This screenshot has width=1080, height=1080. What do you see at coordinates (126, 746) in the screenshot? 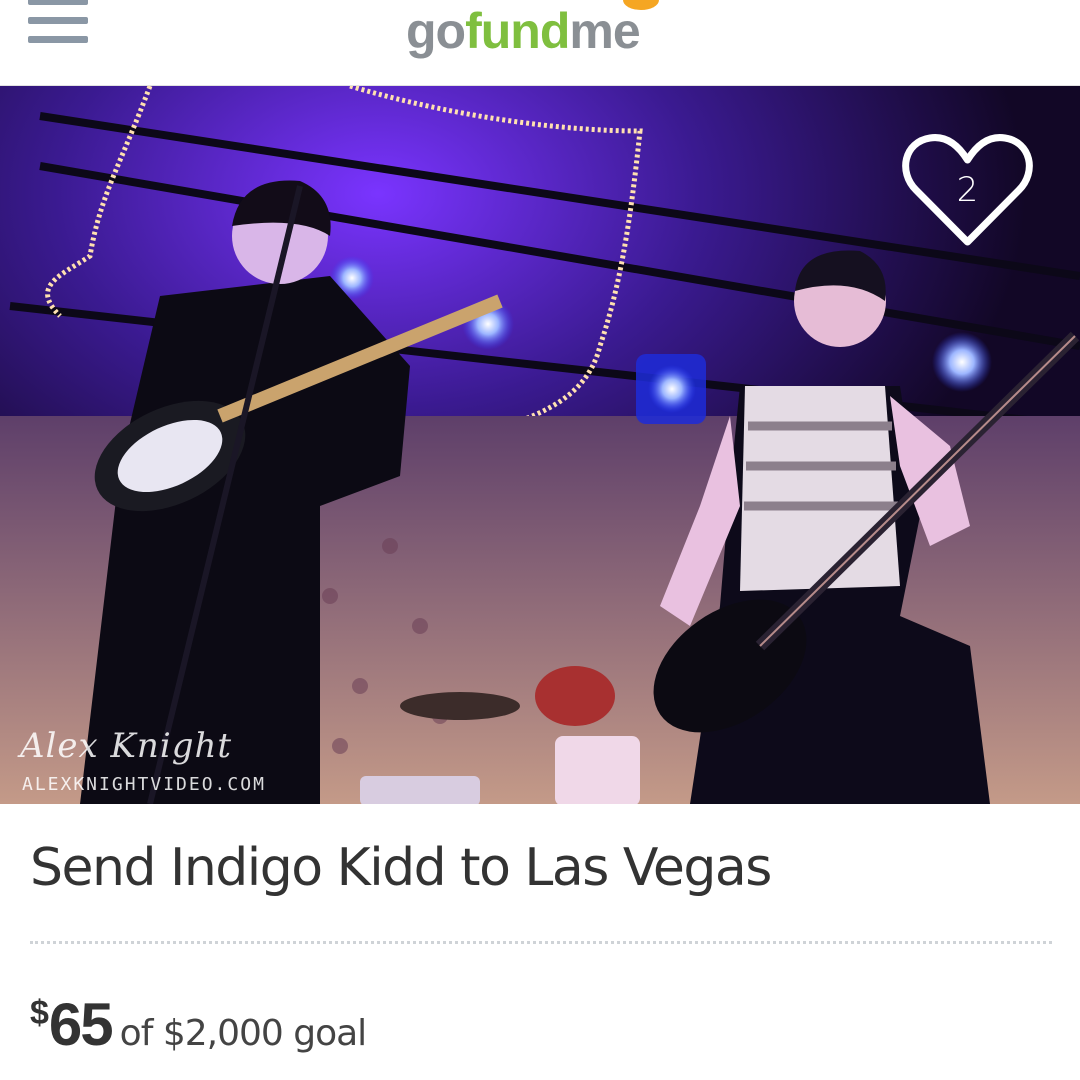
I see `photographer-signature: Alex Knight` at bounding box center [126, 746].